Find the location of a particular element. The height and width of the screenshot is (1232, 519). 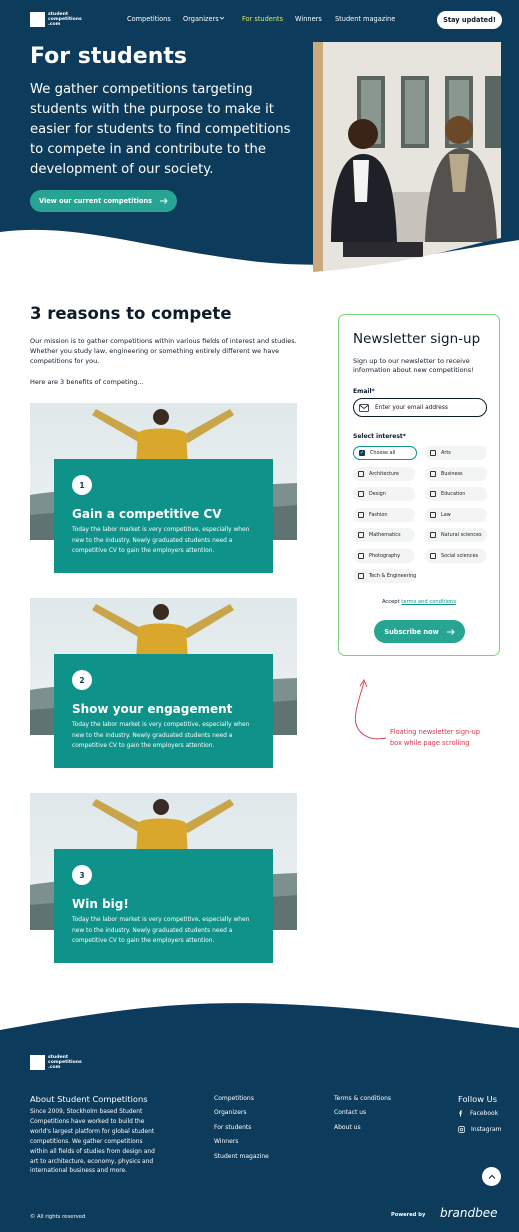

step-number: 1 is located at coordinates (82, 485).